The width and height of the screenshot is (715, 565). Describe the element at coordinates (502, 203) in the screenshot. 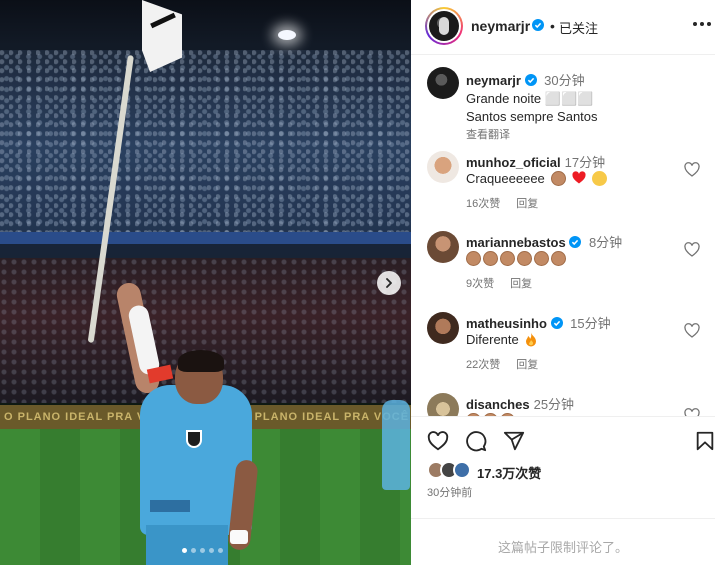

I see `comment-meta: 16次赞 回复` at that location.